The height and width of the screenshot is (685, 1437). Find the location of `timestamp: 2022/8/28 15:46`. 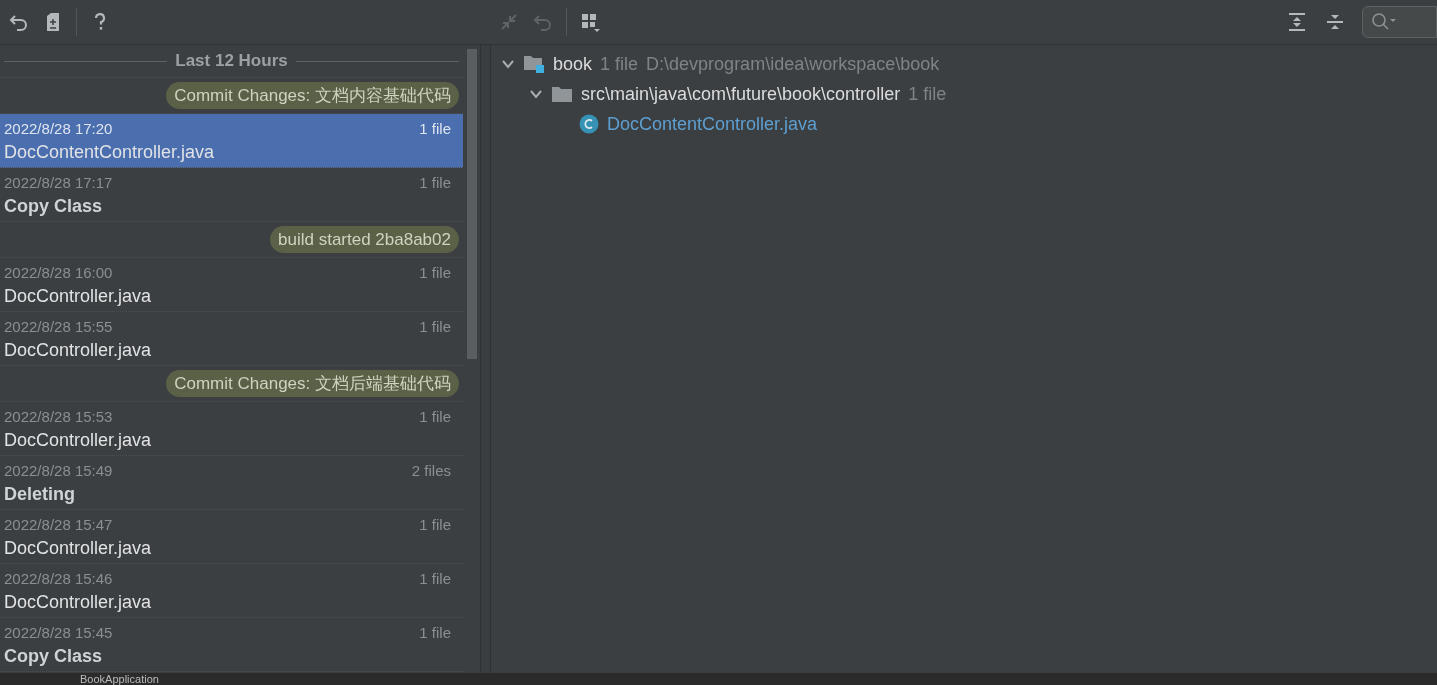

timestamp: 2022/8/28 15:46 is located at coordinates (58, 579).